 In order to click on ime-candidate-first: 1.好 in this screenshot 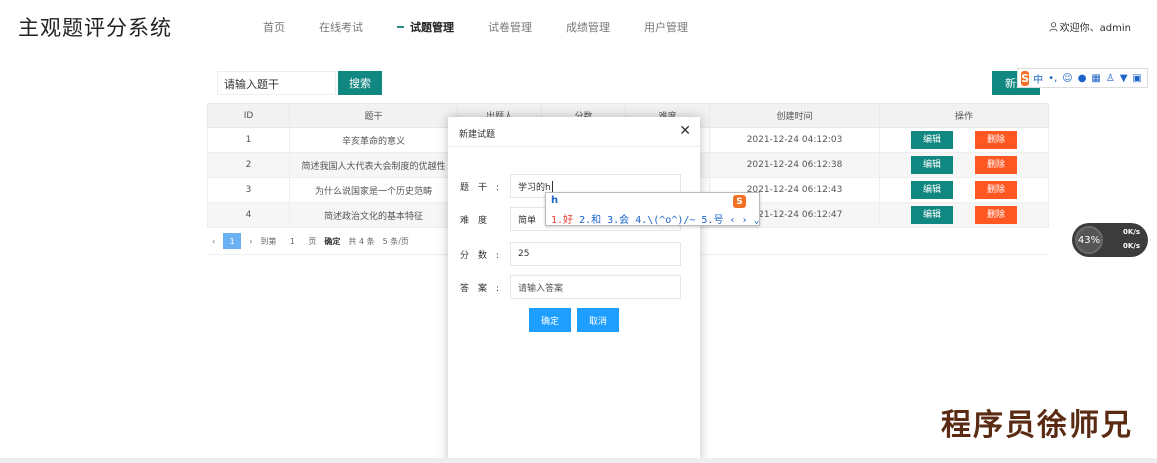, I will do `click(562, 220)`.